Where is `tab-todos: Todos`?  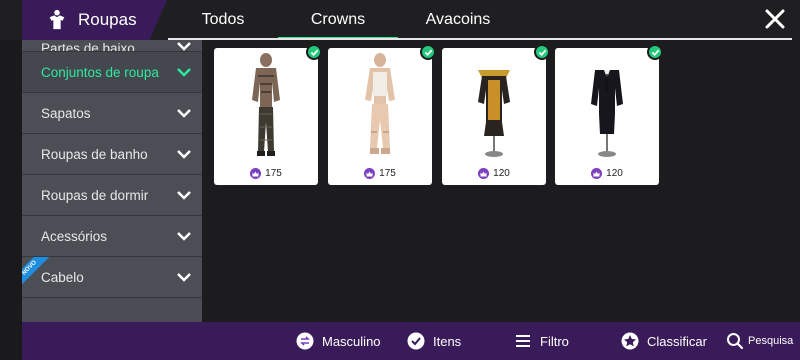
tab-todos: Todos is located at coordinates (223, 20).